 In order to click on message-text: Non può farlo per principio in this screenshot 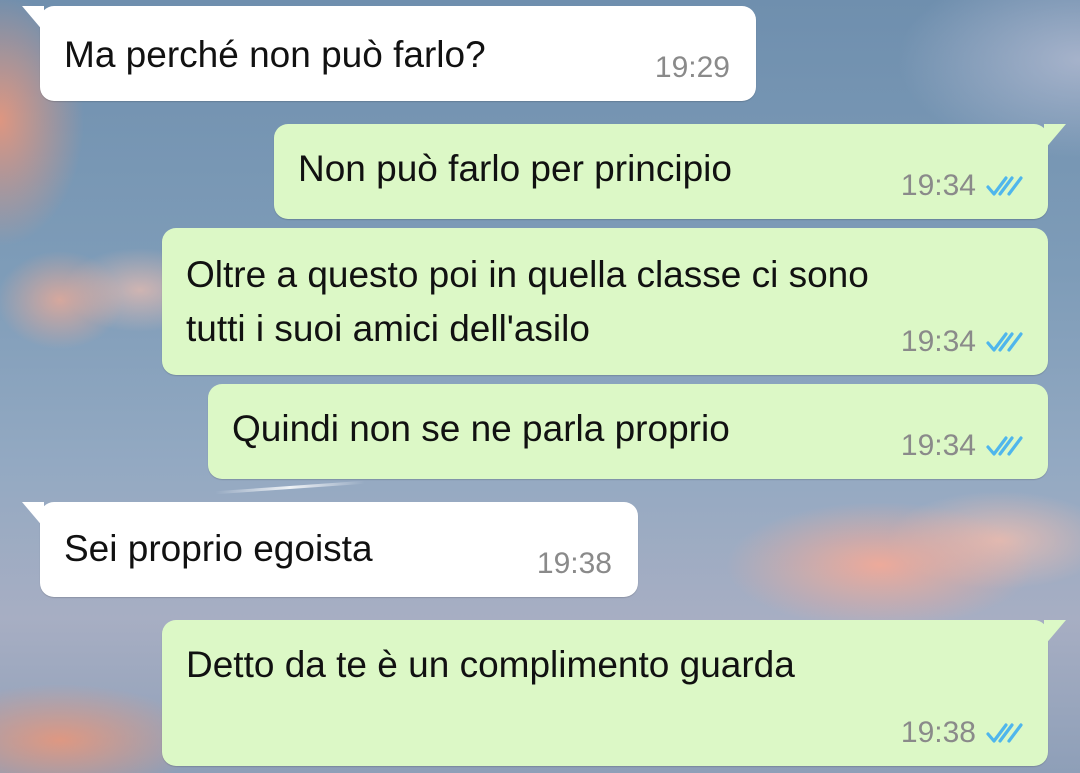, I will do `click(515, 168)`.